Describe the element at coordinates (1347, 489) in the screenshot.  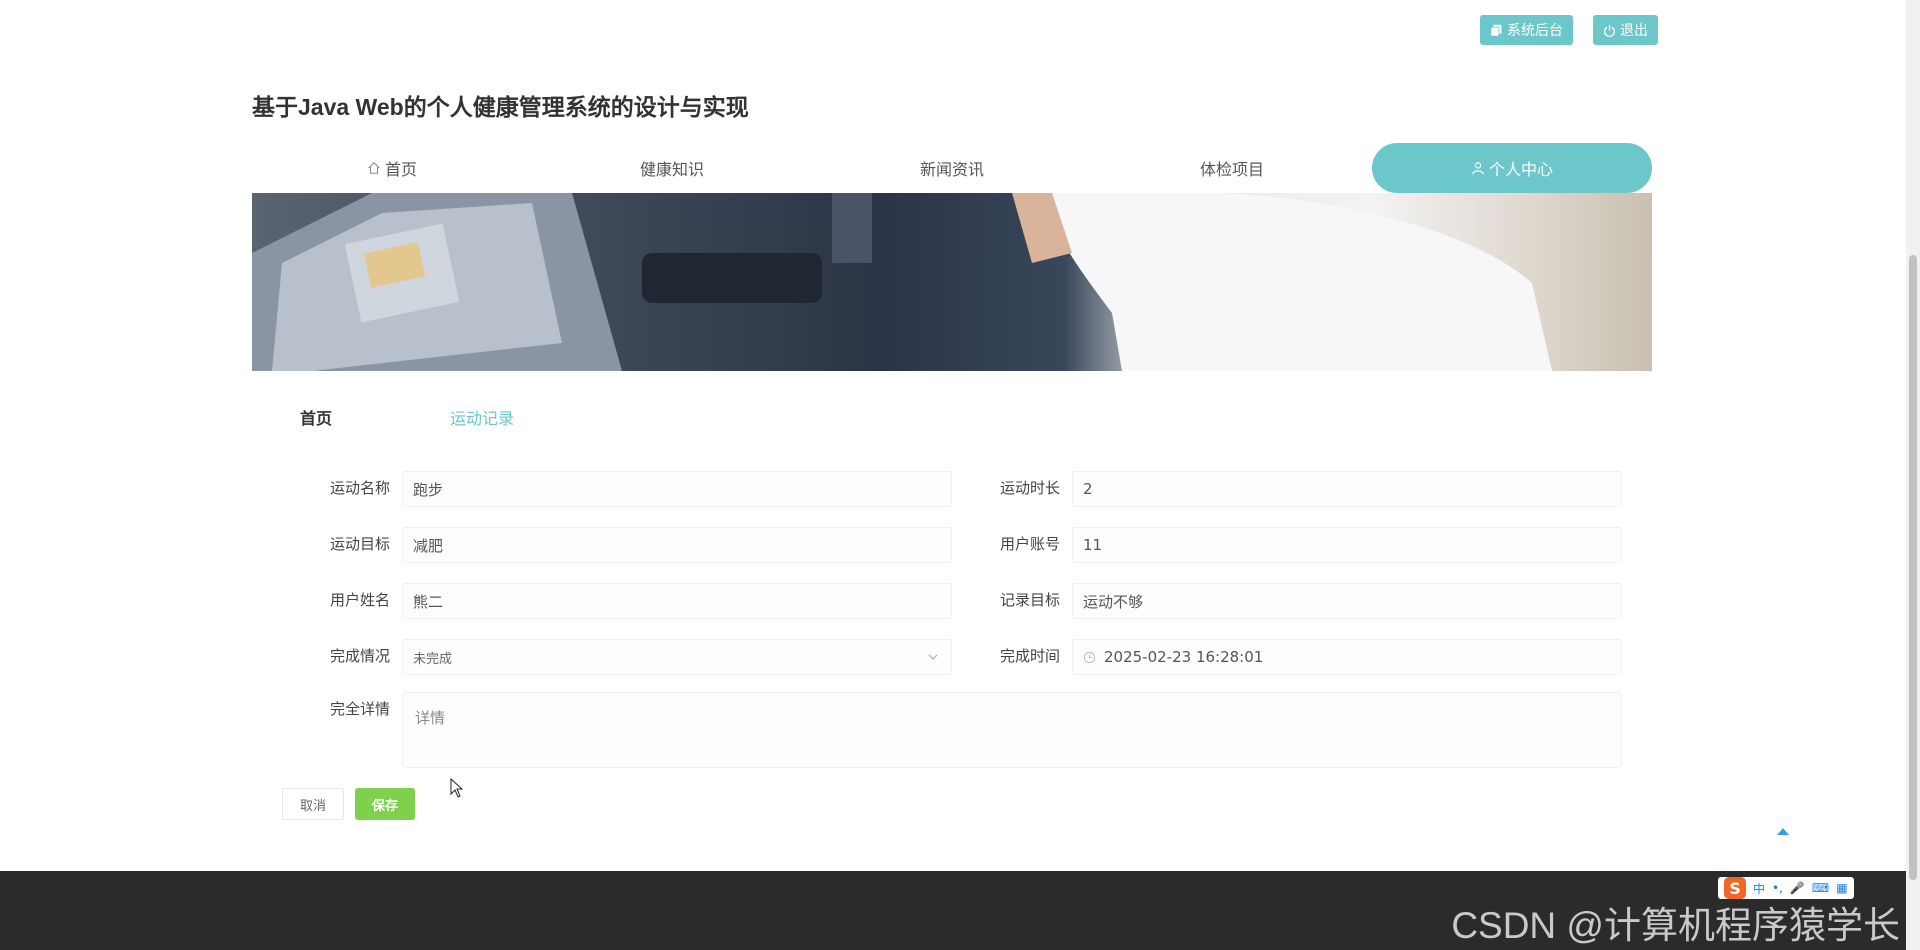
I see `duration-input: 2` at that location.